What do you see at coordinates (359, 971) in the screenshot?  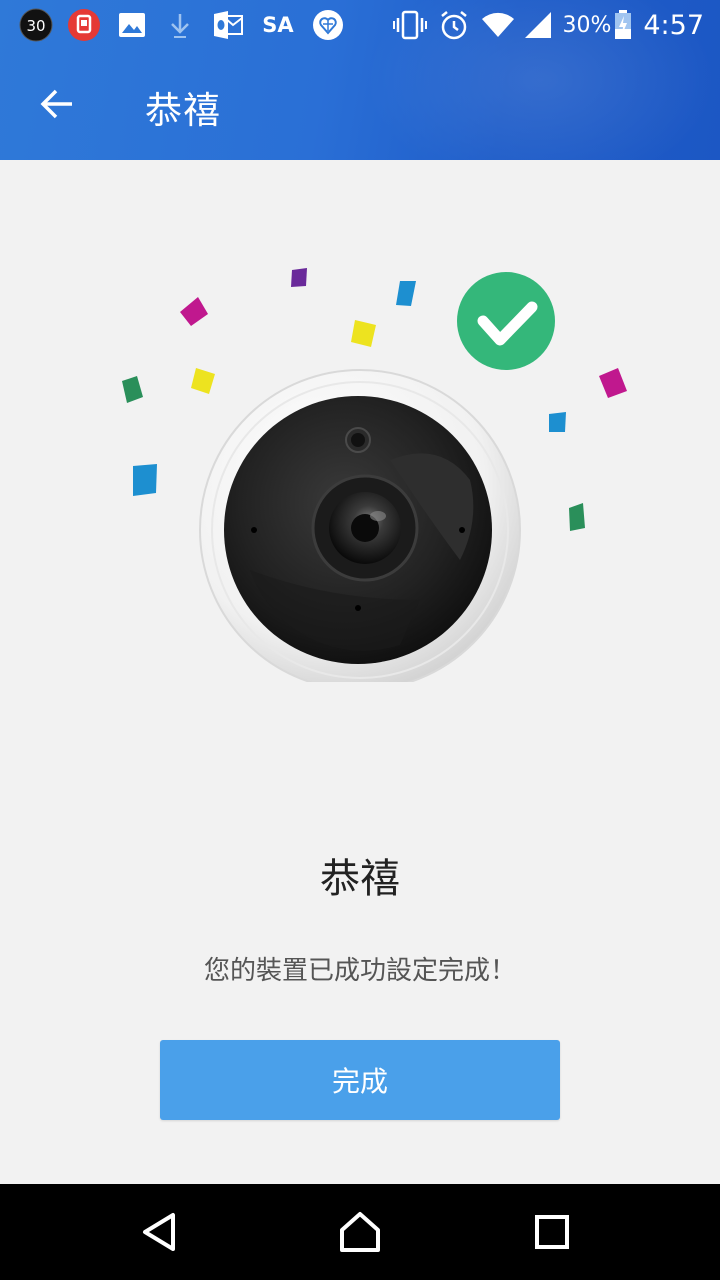 I see `success-message: 您的裝置已成功設定完成！` at bounding box center [359, 971].